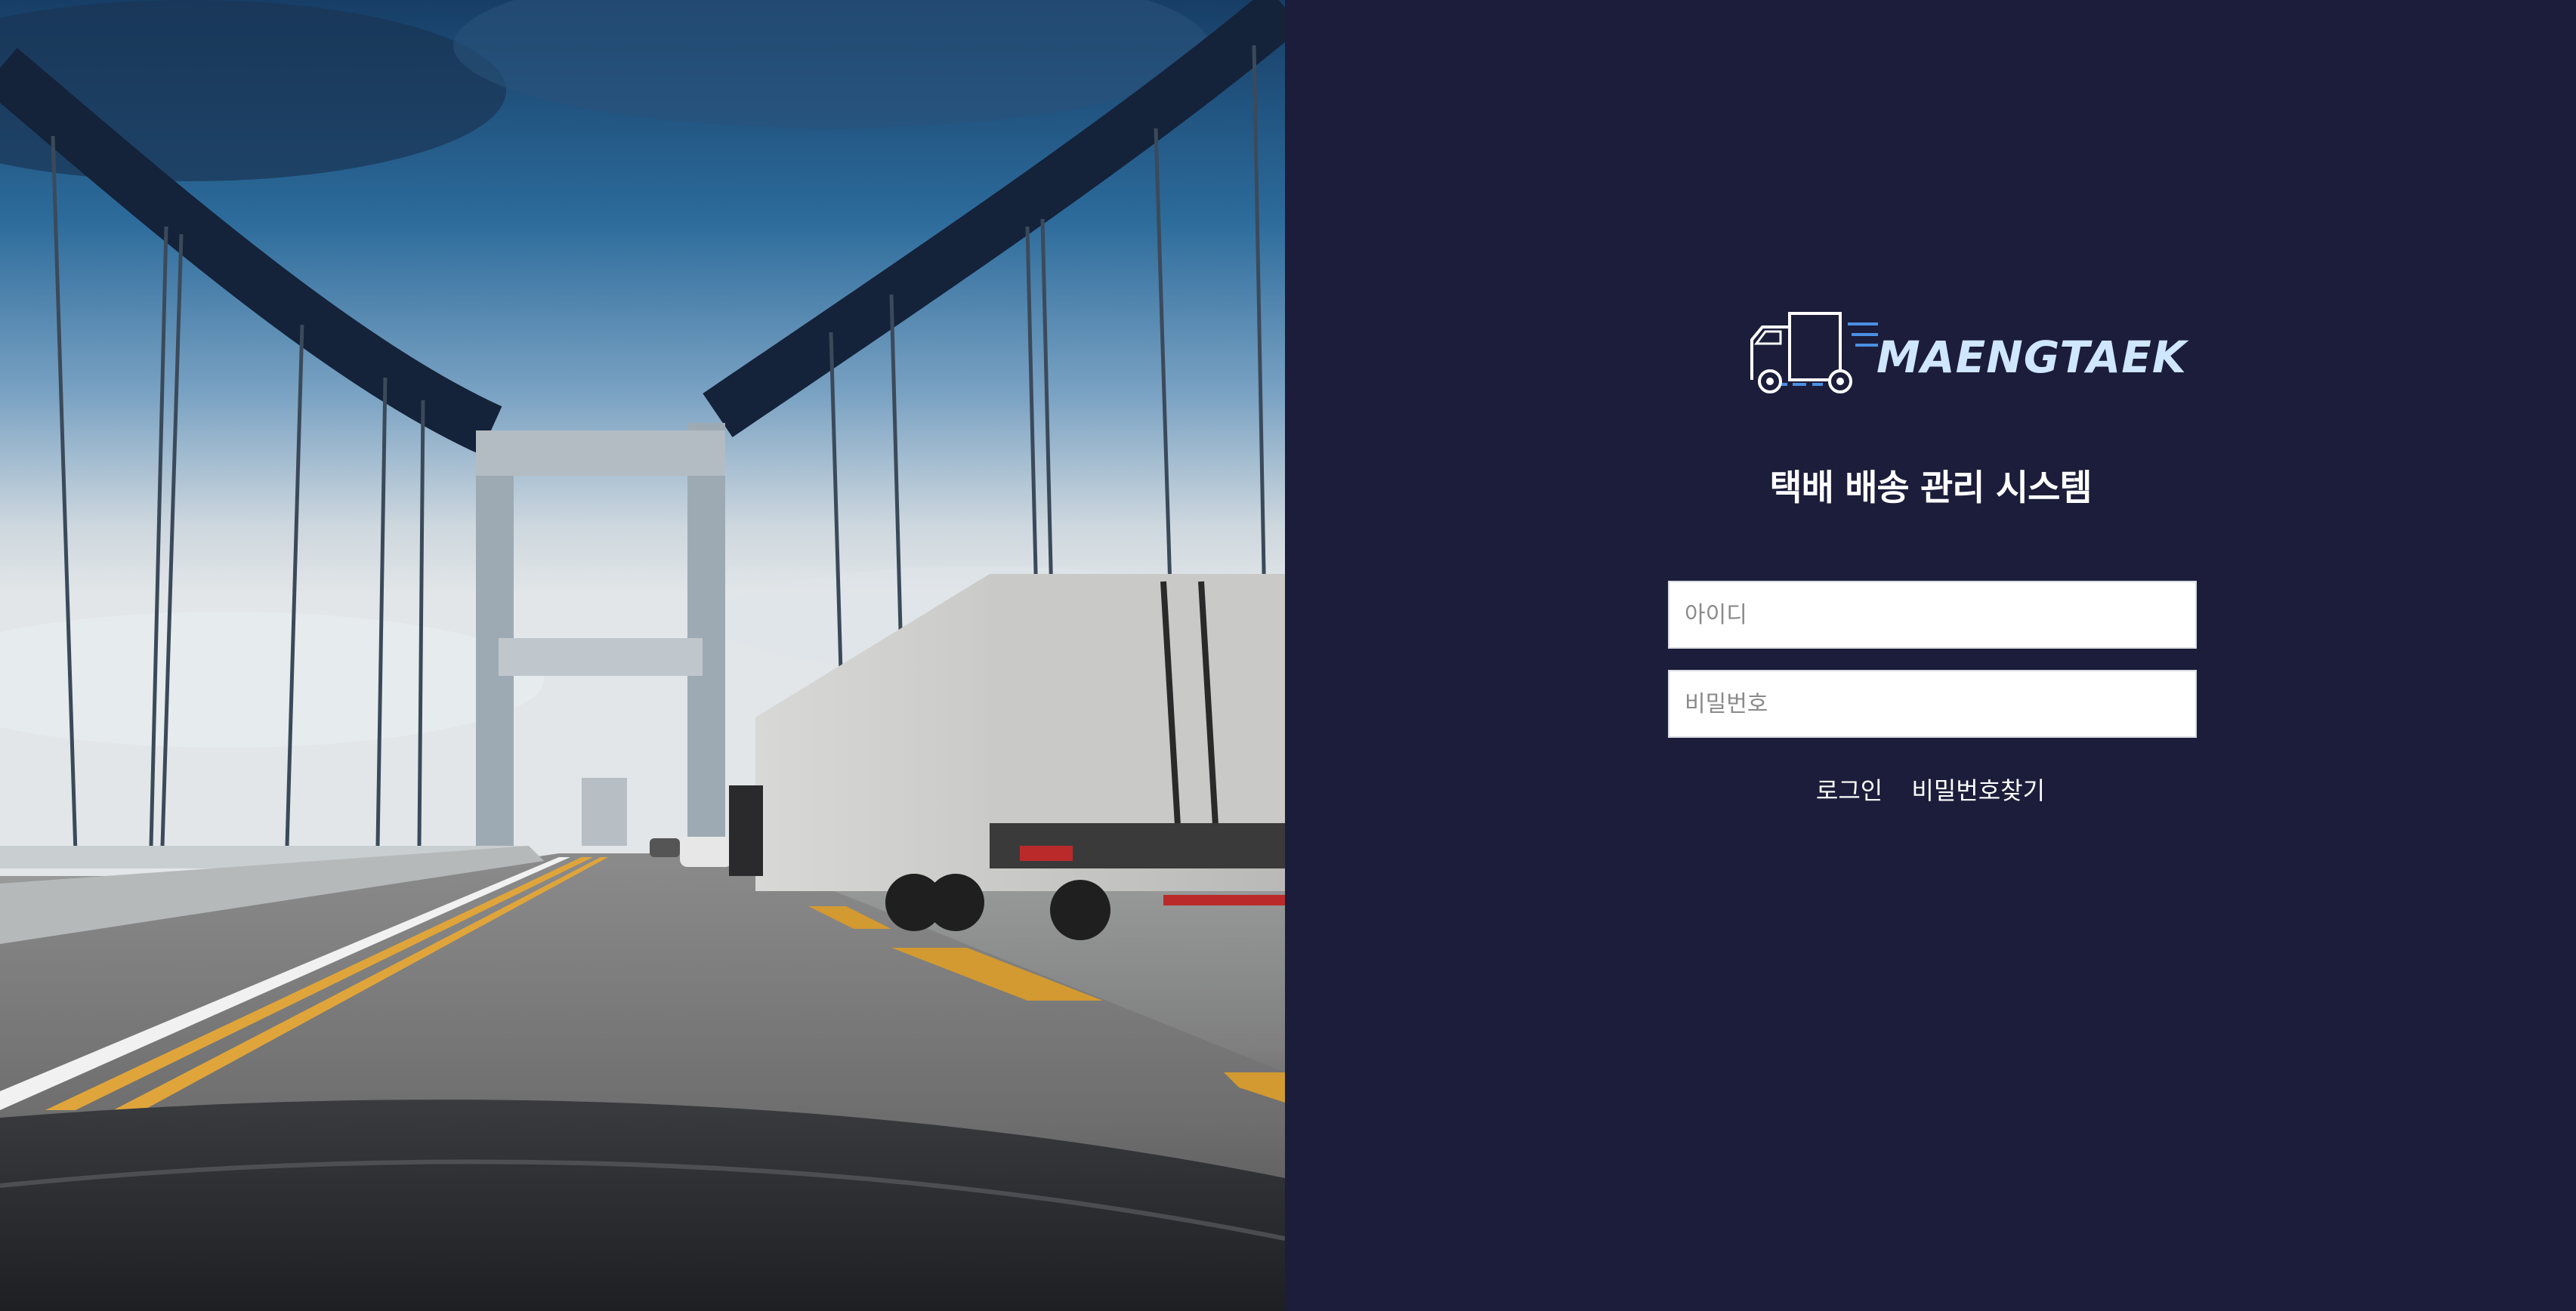 The image size is (2576, 1311). What do you see at coordinates (1932, 615) in the screenshot?
I see `id-input` at bounding box center [1932, 615].